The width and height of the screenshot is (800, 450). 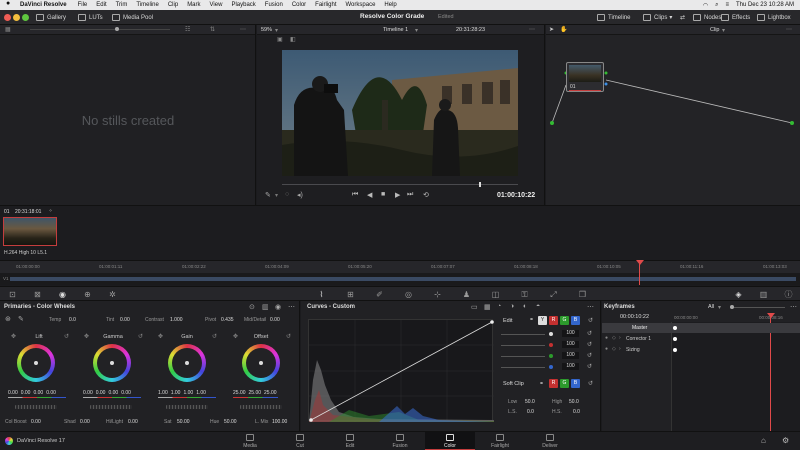 I want to click on clip-bar, so click(x=403, y=279).